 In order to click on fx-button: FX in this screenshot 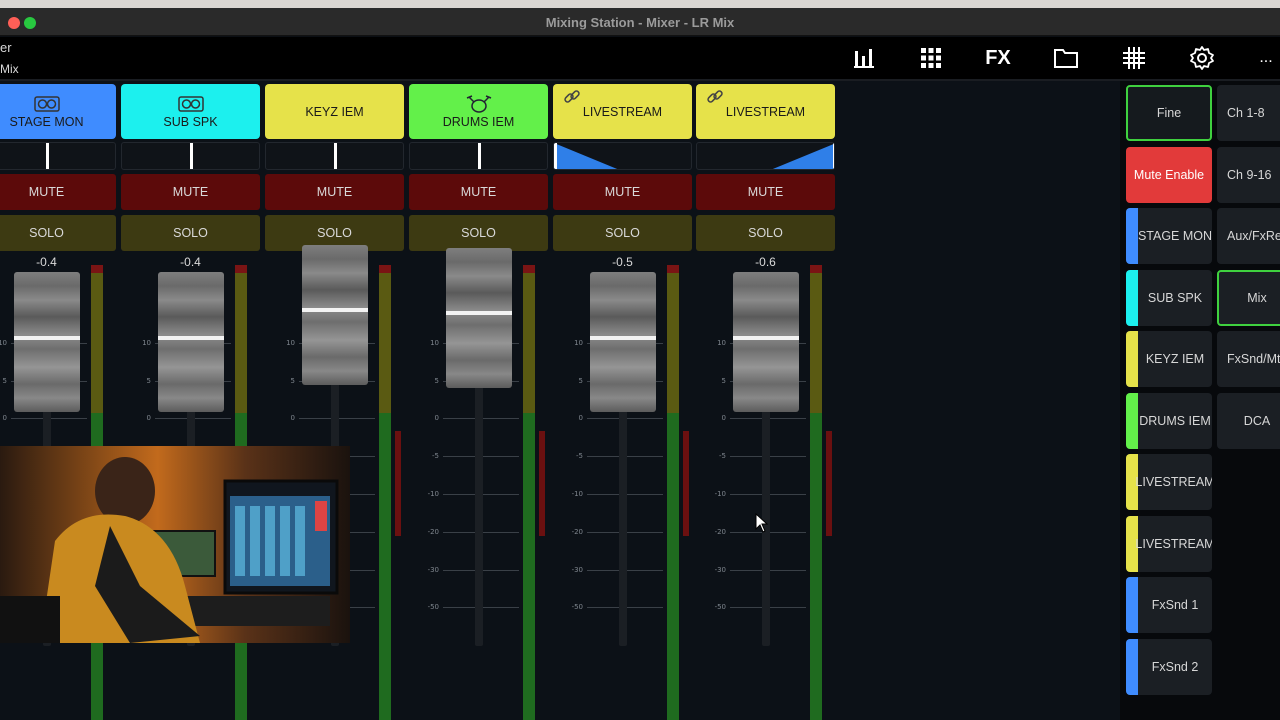, I will do `click(998, 58)`.